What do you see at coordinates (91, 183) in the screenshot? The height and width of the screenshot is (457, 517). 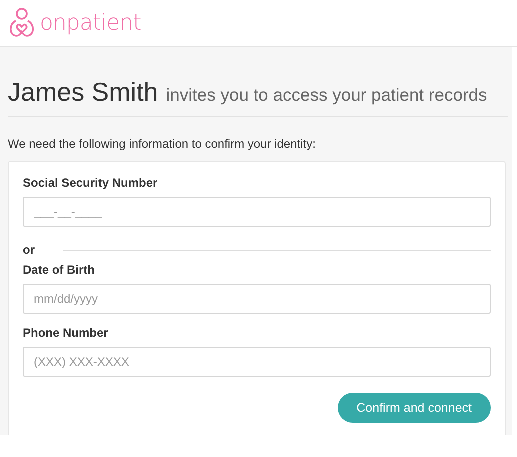 I see `field-label: Social Security Number` at bounding box center [91, 183].